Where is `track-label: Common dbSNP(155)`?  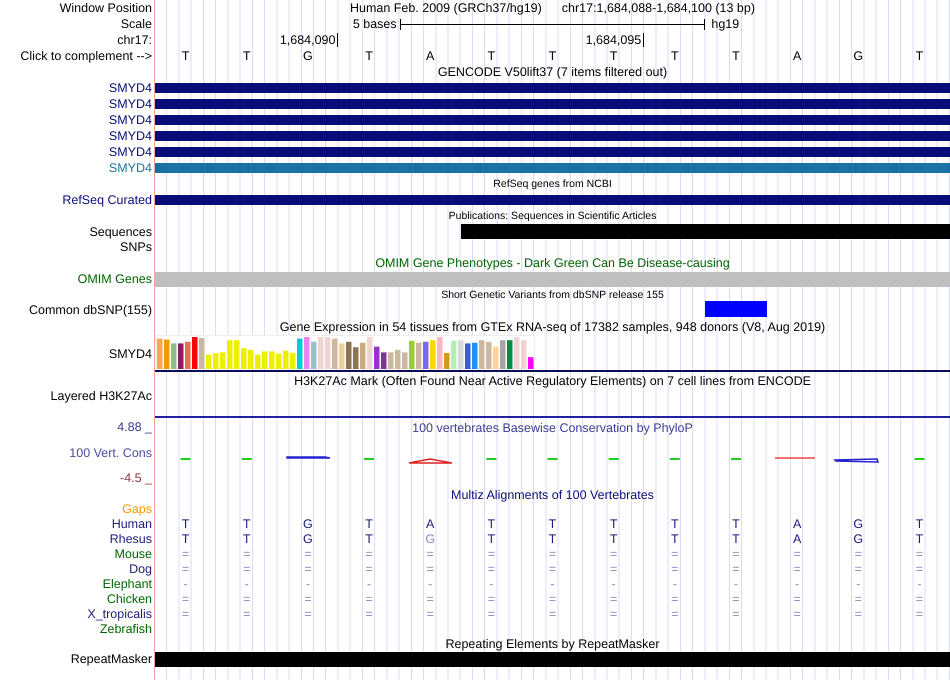 track-label: Common dbSNP(155) is located at coordinates (92, 310).